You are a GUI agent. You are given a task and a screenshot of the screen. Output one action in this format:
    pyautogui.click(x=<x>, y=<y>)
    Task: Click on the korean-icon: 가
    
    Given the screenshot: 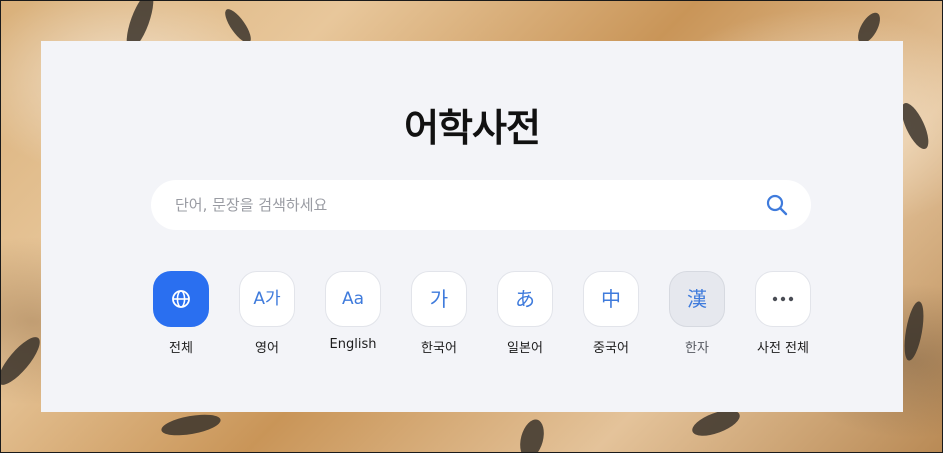 What is the action you would take?
    pyautogui.click(x=439, y=299)
    